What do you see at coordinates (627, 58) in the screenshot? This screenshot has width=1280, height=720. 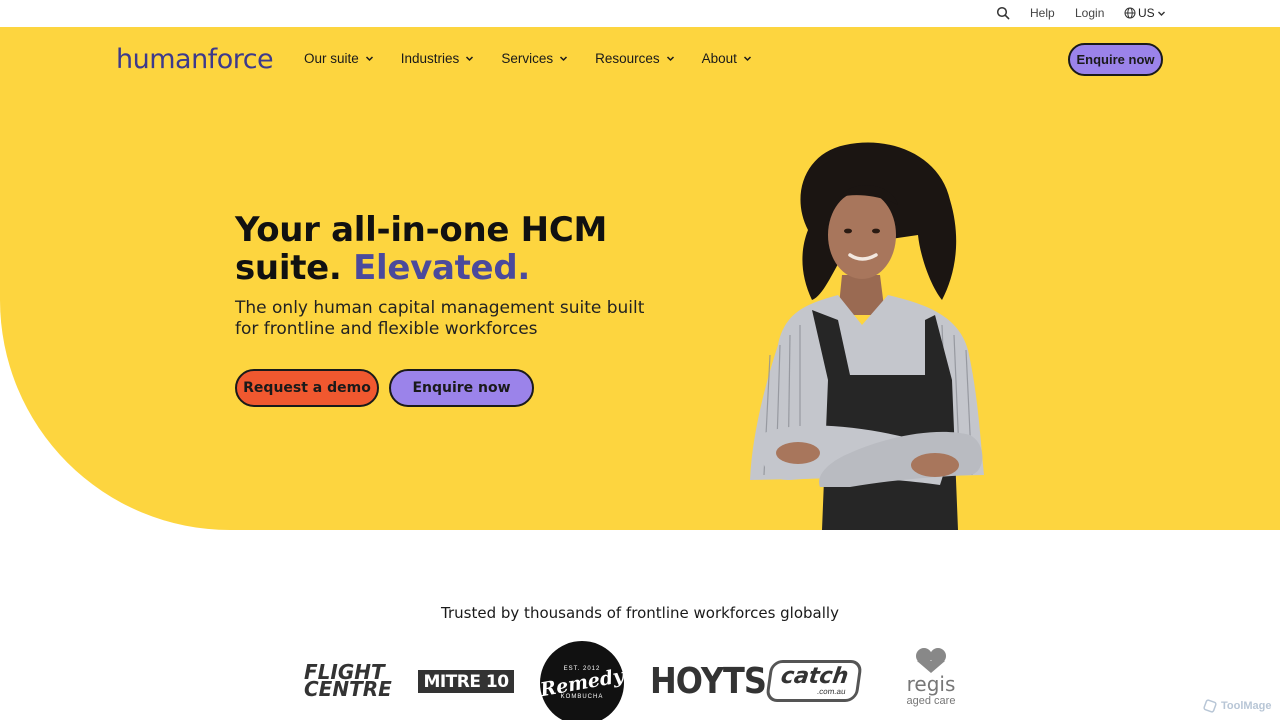 I see `nav-label: Resources` at bounding box center [627, 58].